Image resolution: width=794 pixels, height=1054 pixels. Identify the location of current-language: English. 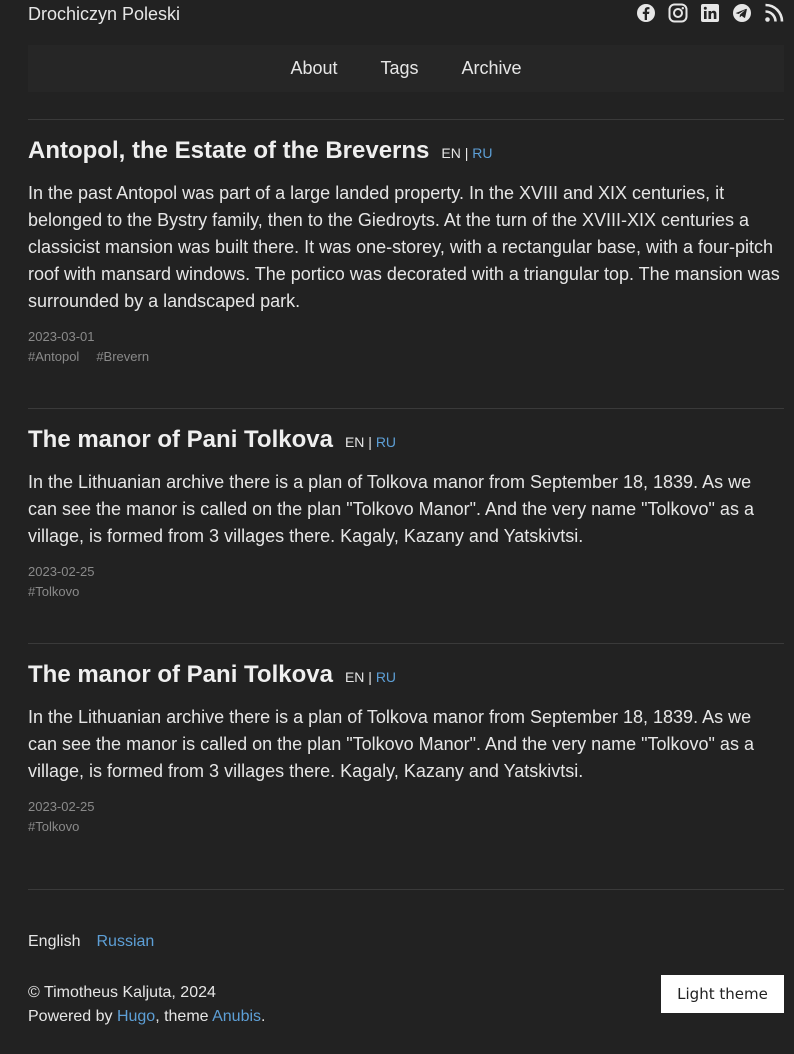
(54, 941).